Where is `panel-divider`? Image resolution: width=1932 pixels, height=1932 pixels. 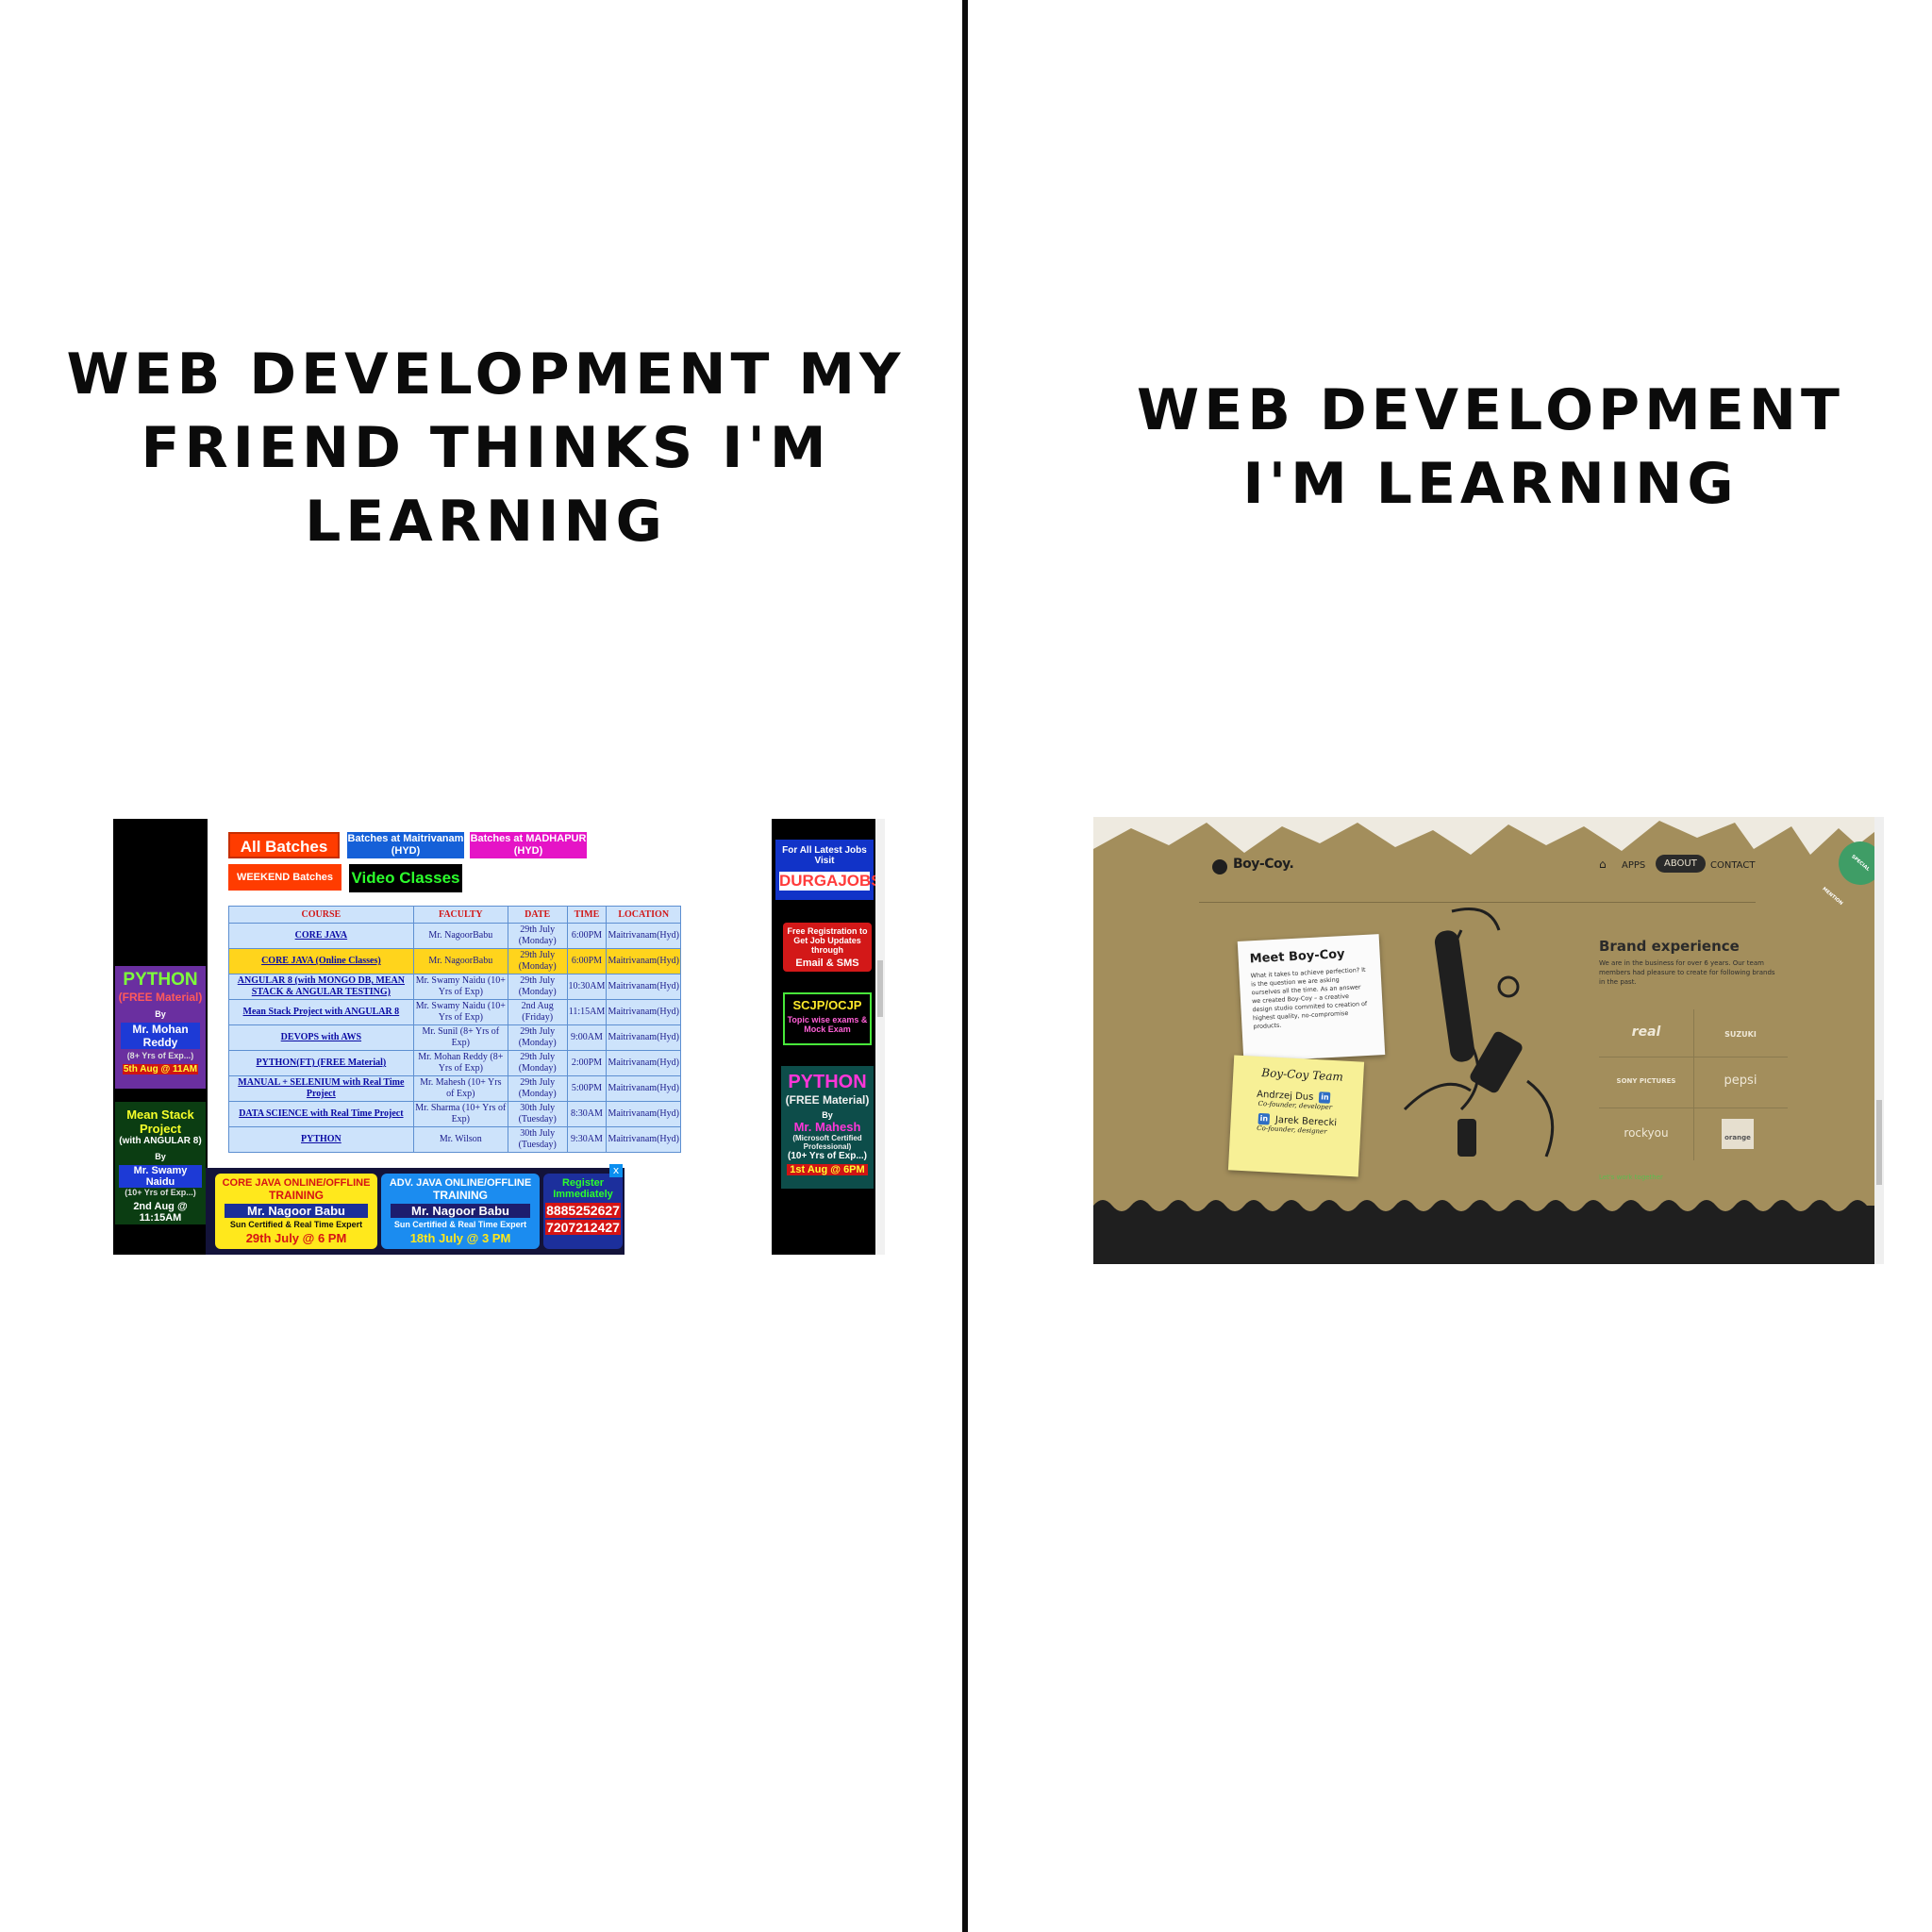
panel-divider is located at coordinates (965, 966).